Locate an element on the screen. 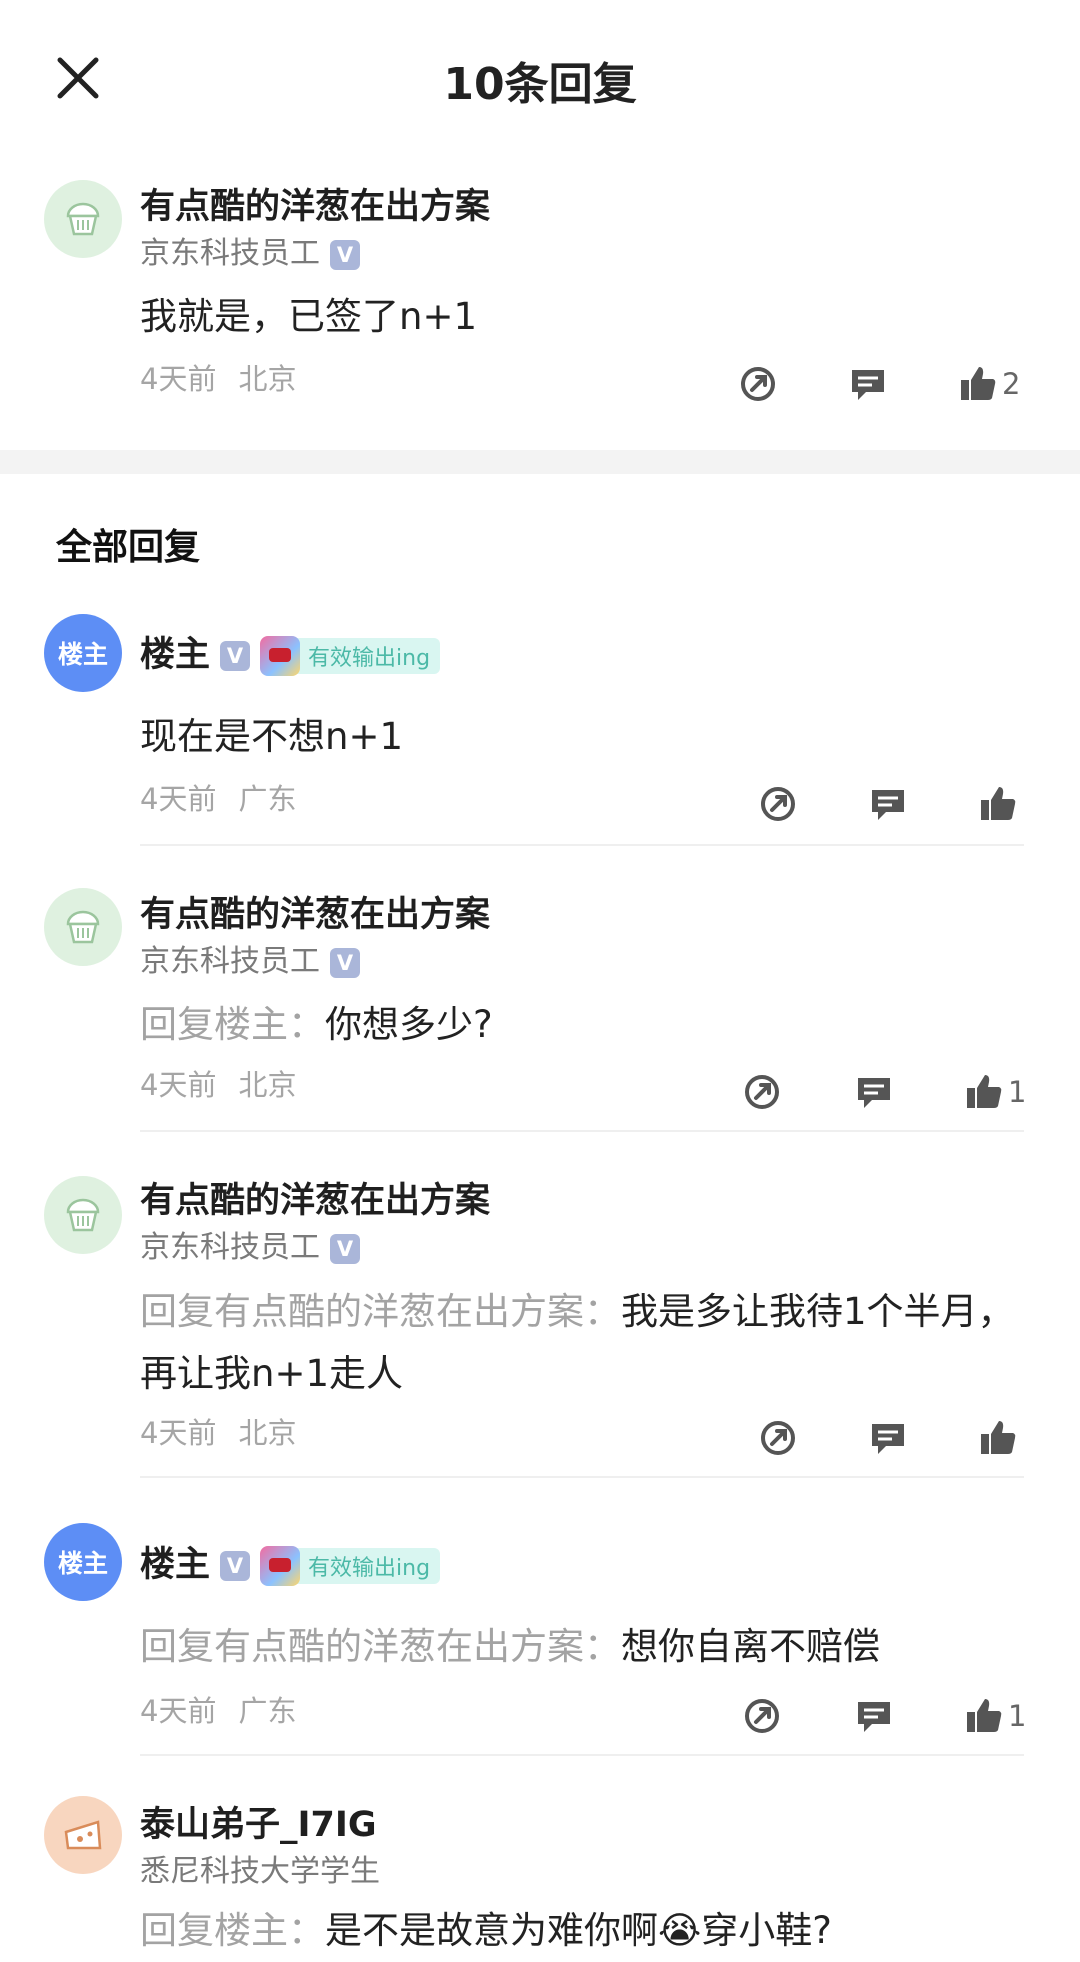 The height and width of the screenshot is (1962, 1080). page-title: 10条回复 is located at coordinates (540, 84).